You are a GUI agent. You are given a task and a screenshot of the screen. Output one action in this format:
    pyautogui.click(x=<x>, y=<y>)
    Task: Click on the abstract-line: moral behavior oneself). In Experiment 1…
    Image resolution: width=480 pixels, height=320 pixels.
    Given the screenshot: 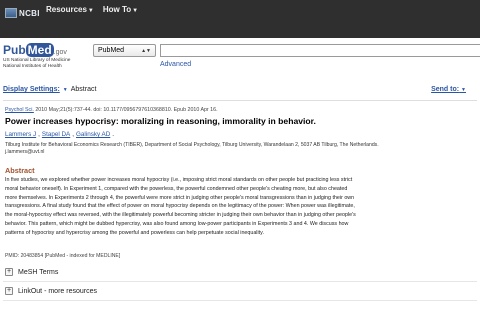 What is the action you would take?
    pyautogui.click(x=176, y=188)
    